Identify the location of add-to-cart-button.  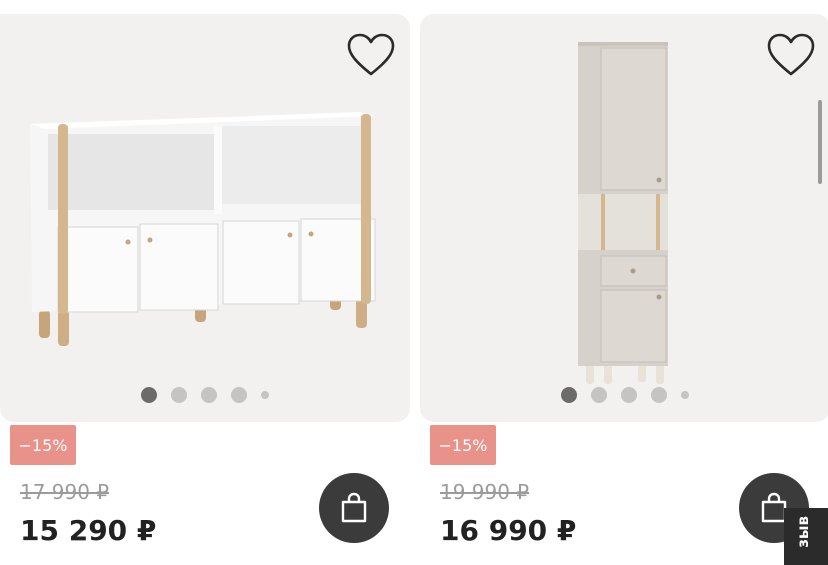
(354, 508).